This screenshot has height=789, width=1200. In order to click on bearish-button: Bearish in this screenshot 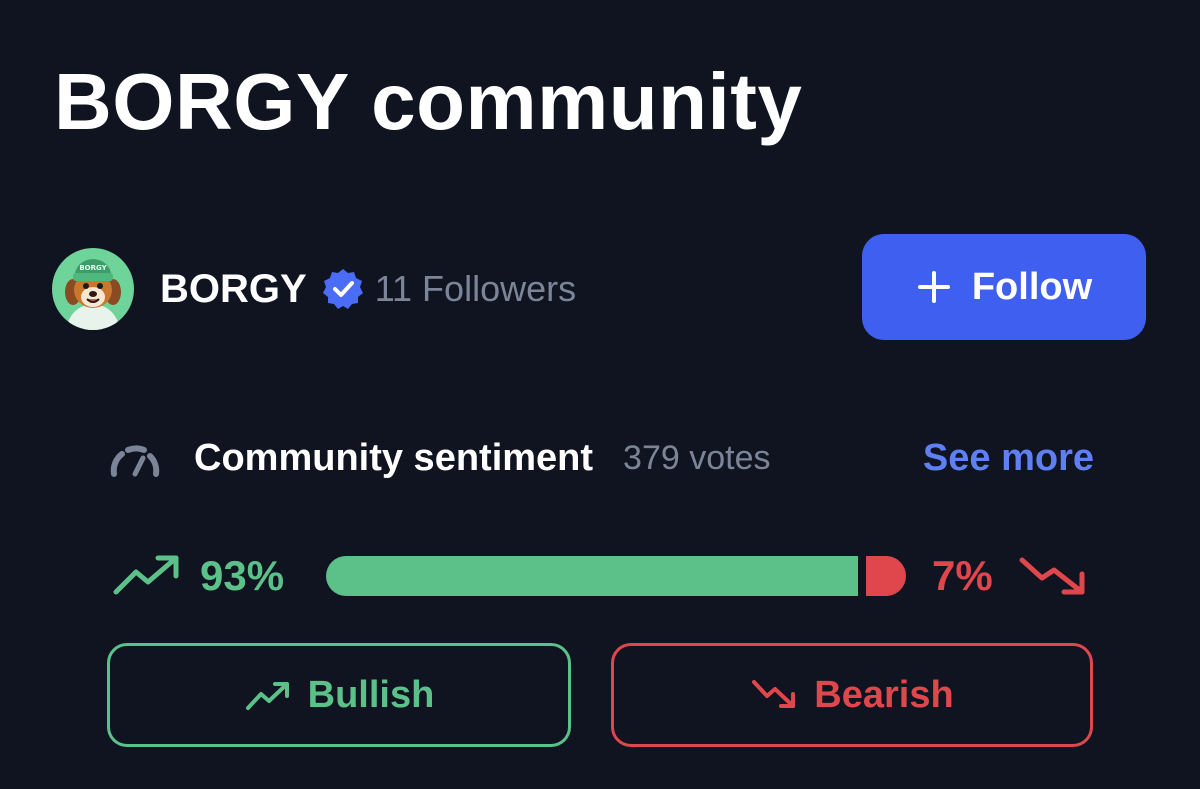, I will do `click(852, 695)`.